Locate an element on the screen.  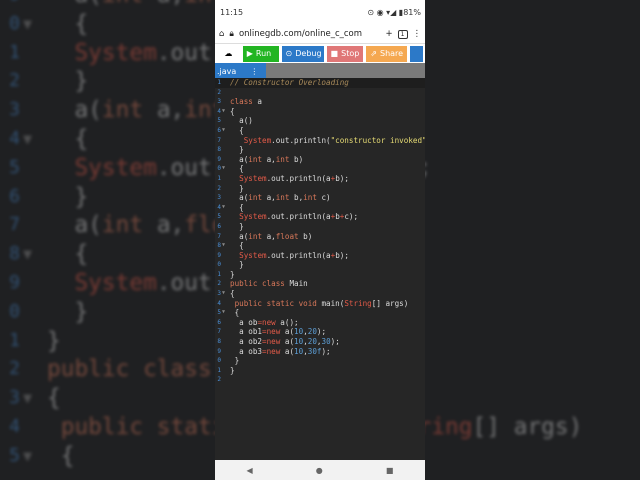
home-icon: ⌂ is located at coordinates (221, 34).